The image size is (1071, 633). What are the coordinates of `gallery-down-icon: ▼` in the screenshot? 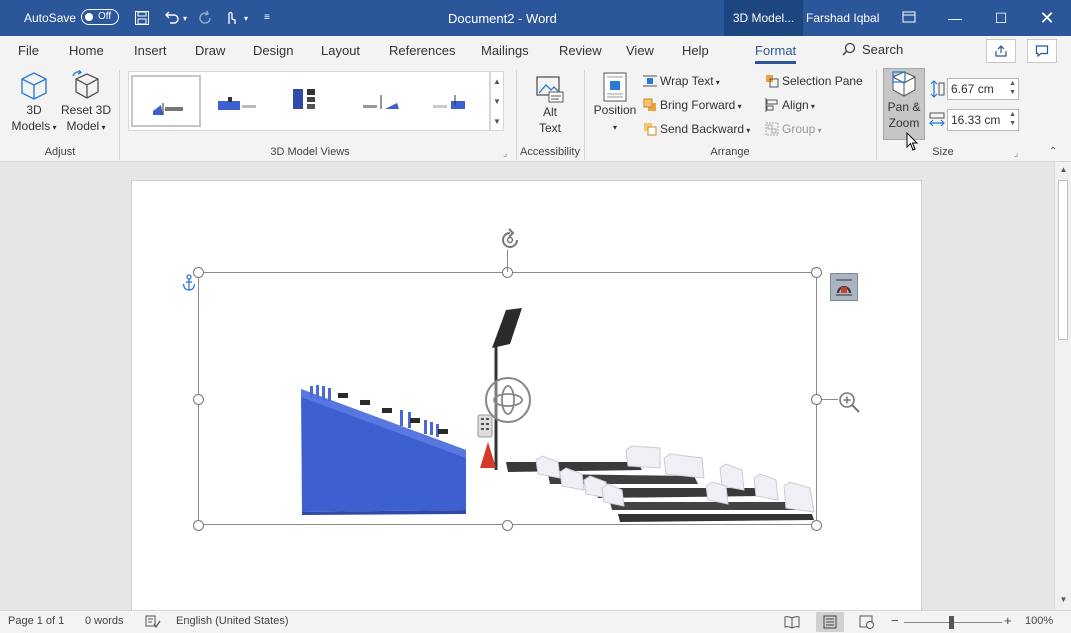 It's located at (497, 102).